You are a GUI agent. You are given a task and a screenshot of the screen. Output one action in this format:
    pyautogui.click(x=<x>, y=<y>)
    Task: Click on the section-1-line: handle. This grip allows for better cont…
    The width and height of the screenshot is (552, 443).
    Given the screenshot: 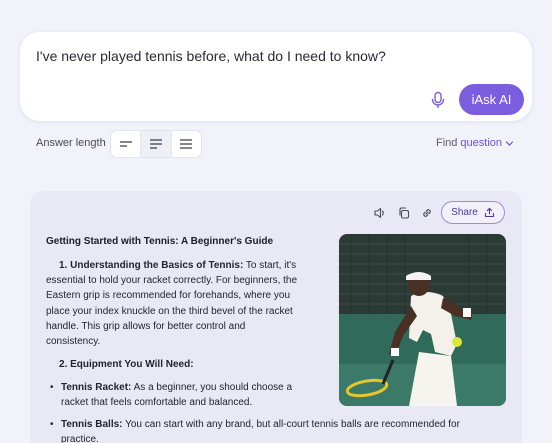 What is the action you would take?
    pyautogui.click(x=146, y=326)
    